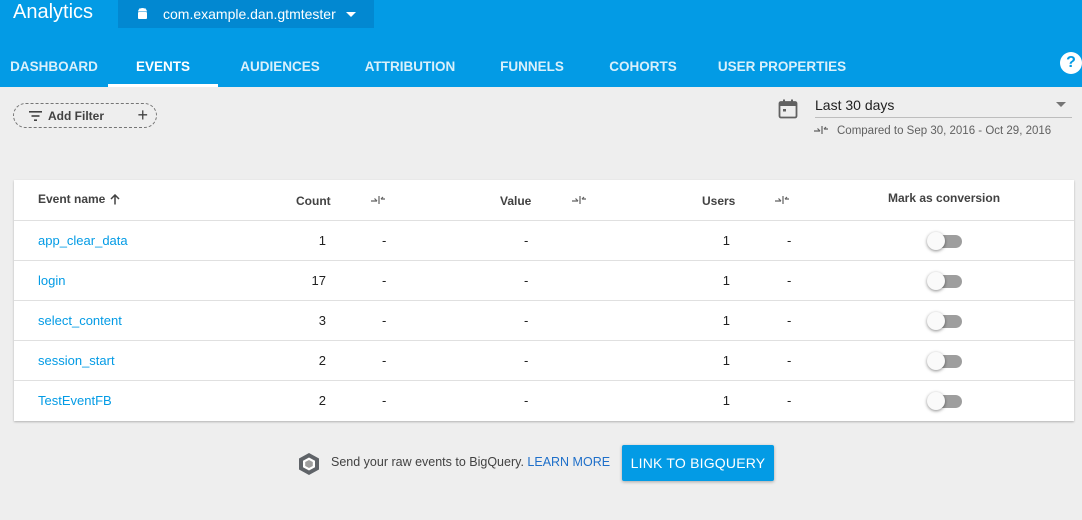 This screenshot has height=520, width=1082. I want to click on android-icon, so click(142, 13).